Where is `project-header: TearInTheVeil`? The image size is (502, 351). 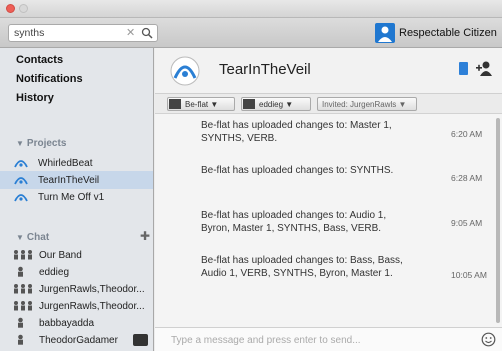 project-header: TearInTheVeil is located at coordinates (328, 71).